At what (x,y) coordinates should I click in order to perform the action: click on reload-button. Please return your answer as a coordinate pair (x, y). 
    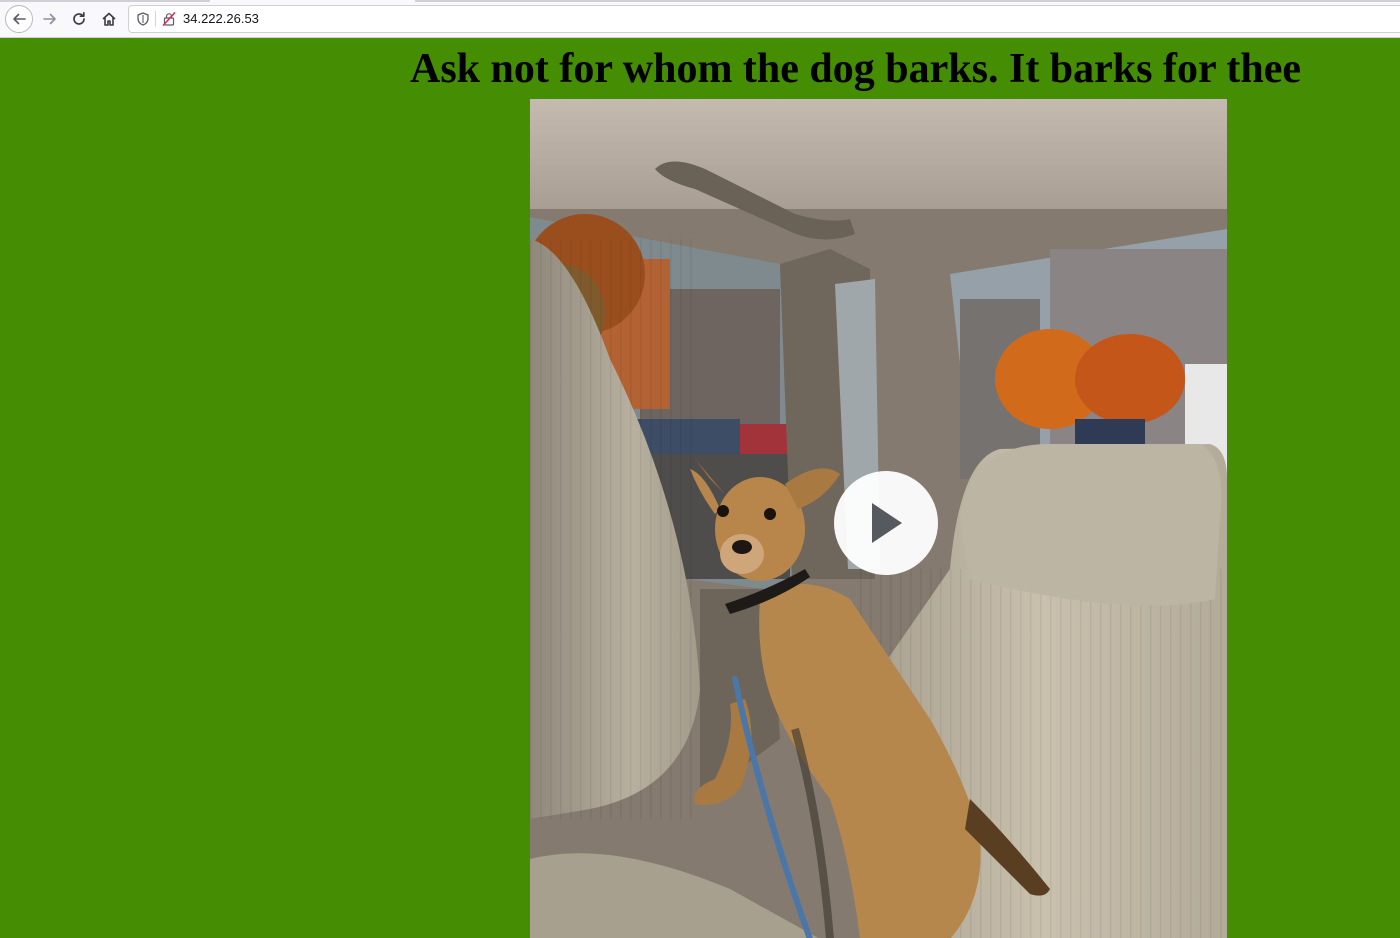
    Looking at the image, I should click on (79, 19).